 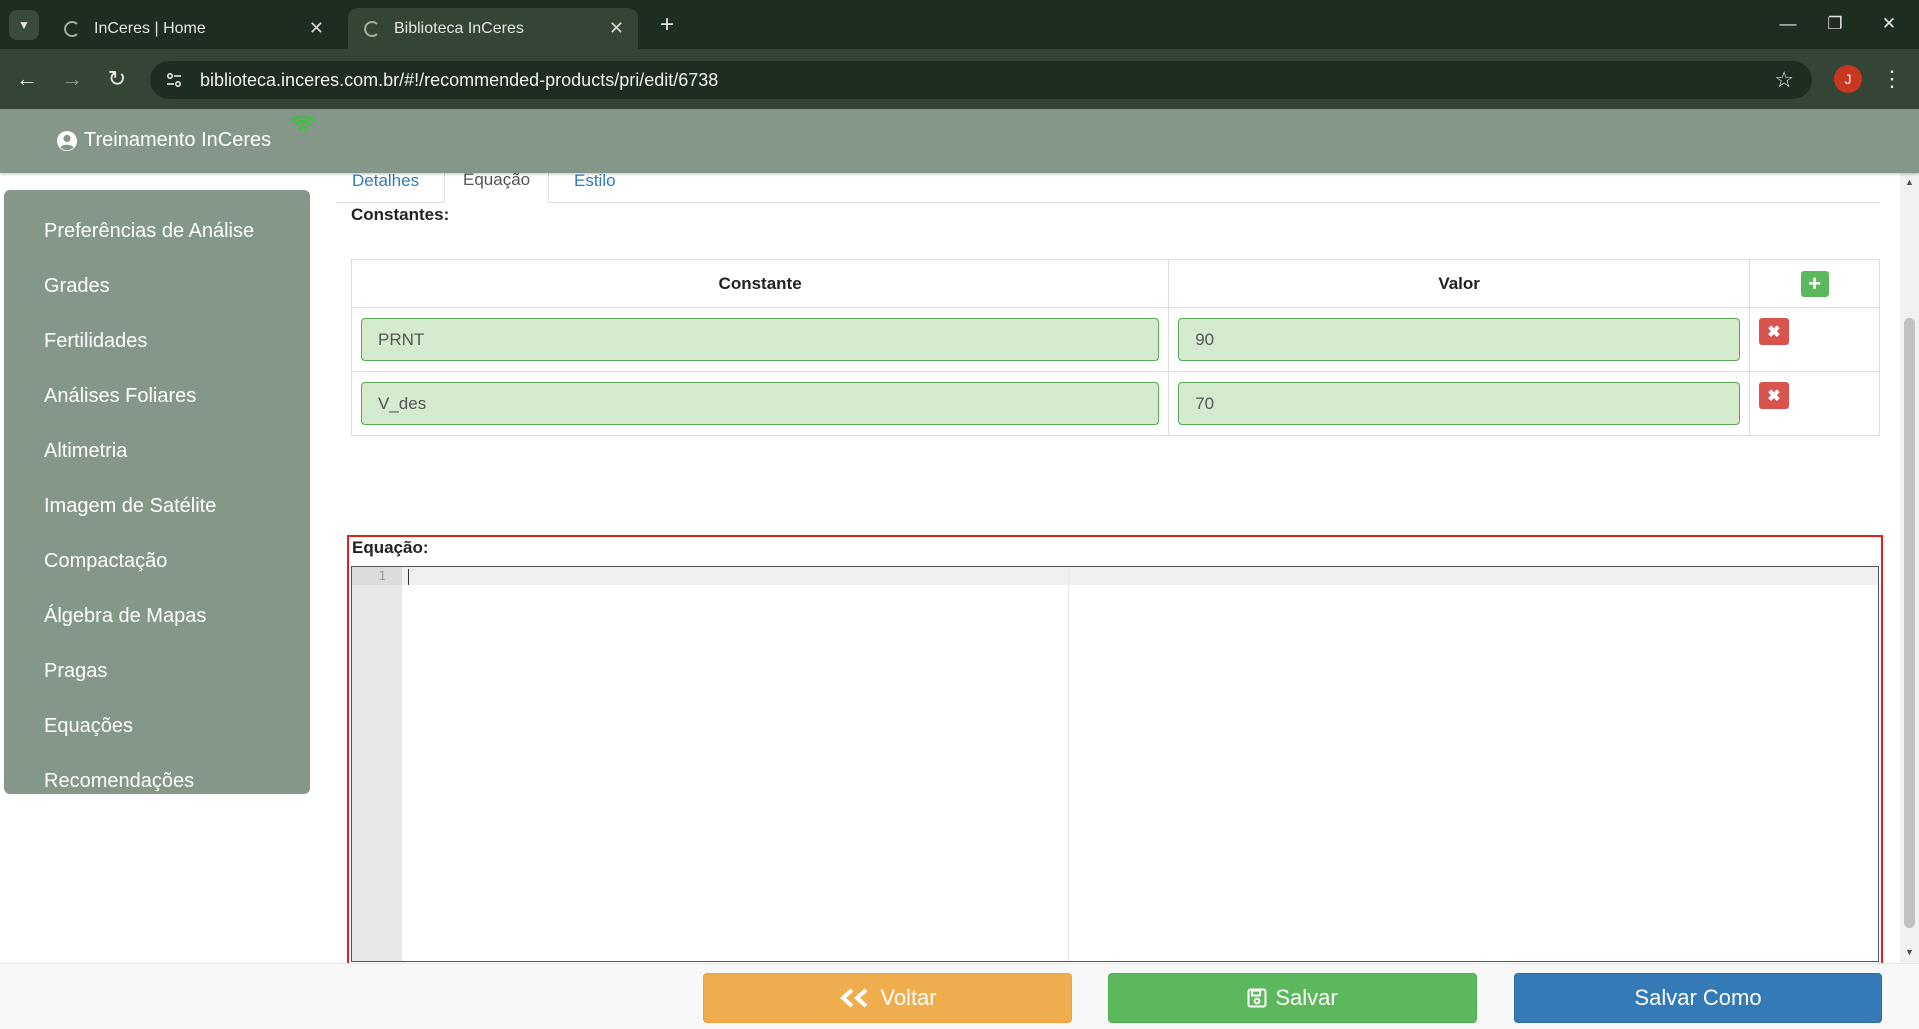 What do you see at coordinates (150, 28) in the screenshot?
I see `tab-title: InCeres | Home` at bounding box center [150, 28].